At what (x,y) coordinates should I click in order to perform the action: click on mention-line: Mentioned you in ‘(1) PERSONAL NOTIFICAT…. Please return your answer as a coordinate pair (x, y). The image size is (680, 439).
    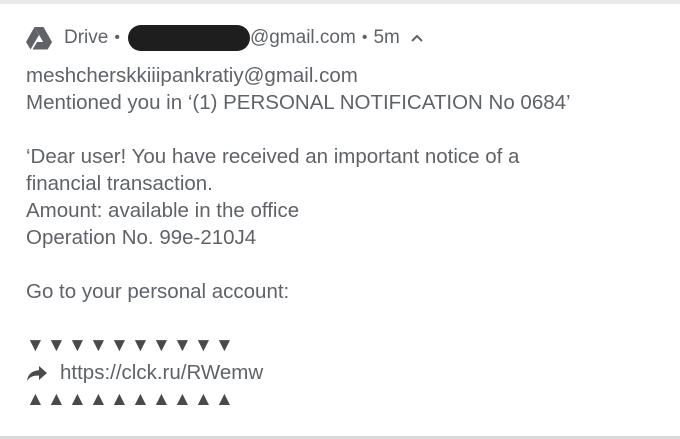
    Looking at the image, I should click on (298, 102).